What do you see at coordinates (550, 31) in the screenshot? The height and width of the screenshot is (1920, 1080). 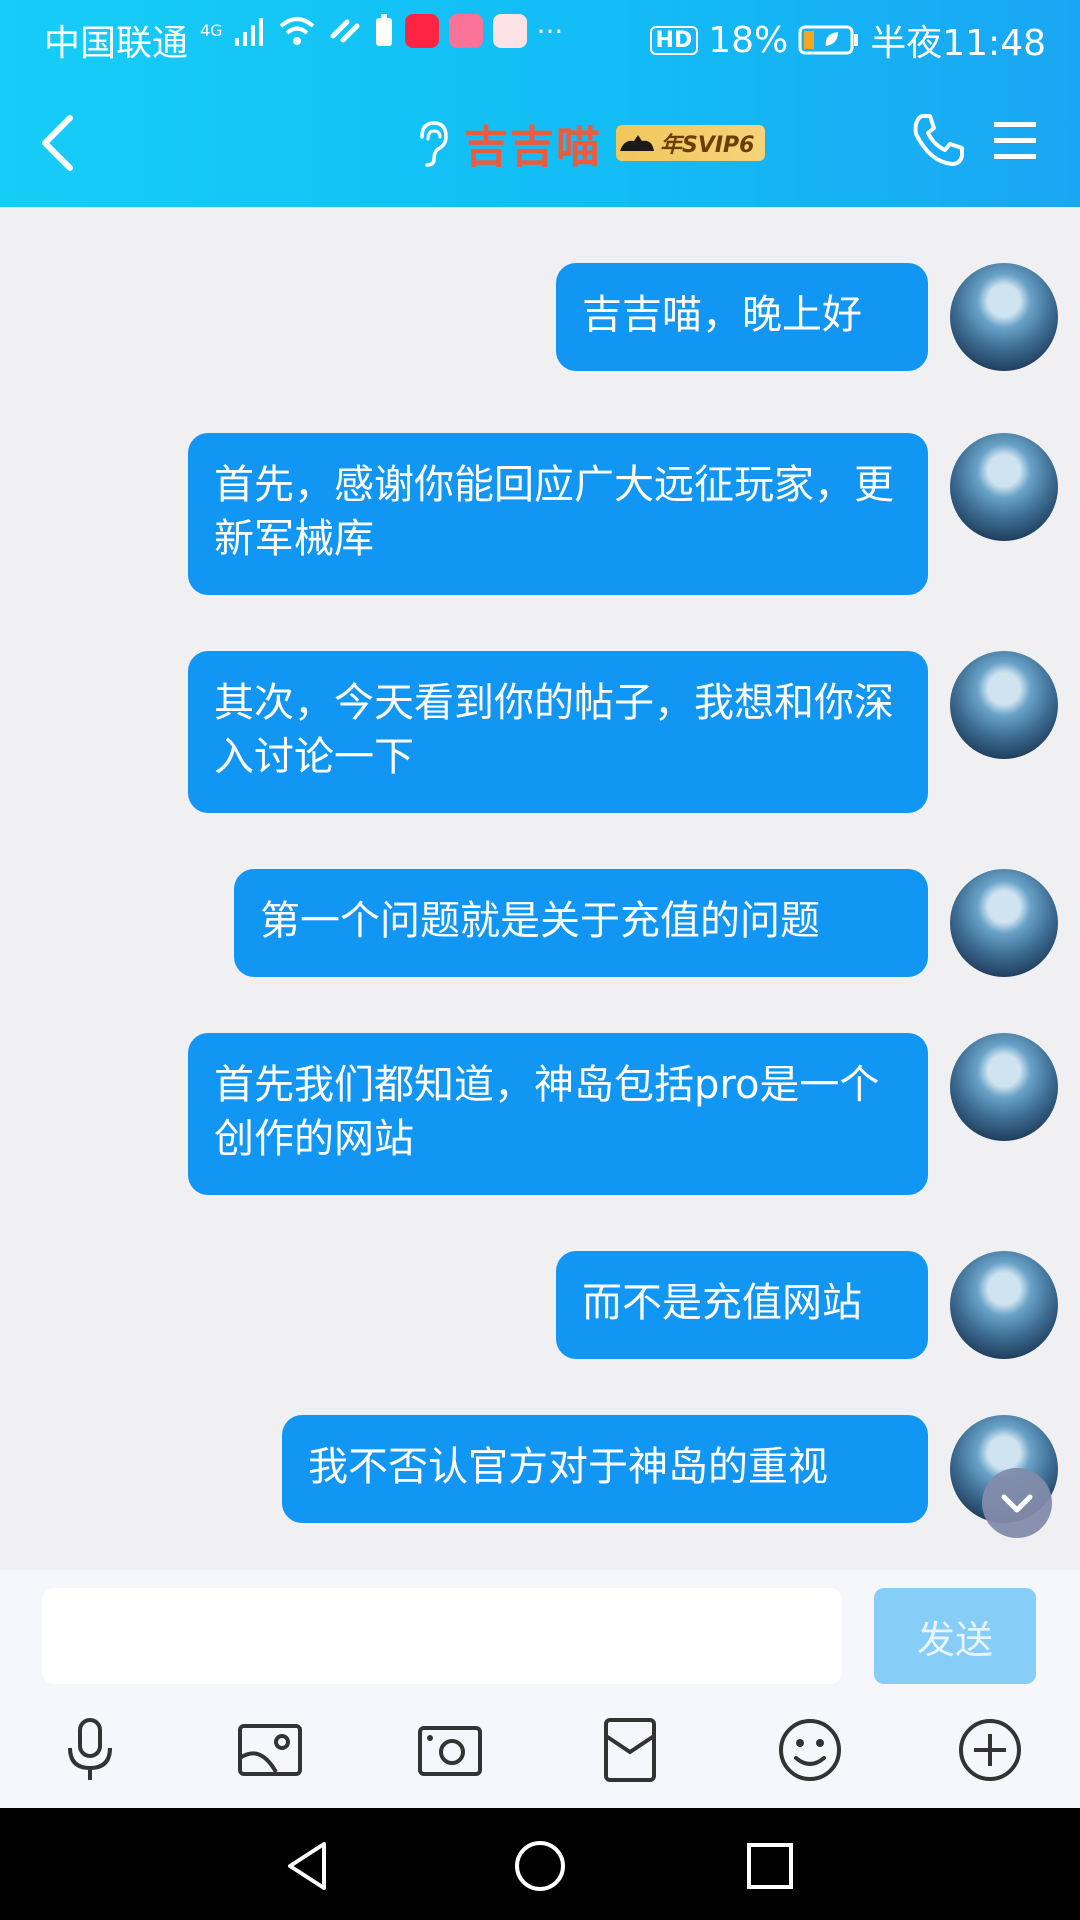 I see `more-notifications-icon: ···` at bounding box center [550, 31].